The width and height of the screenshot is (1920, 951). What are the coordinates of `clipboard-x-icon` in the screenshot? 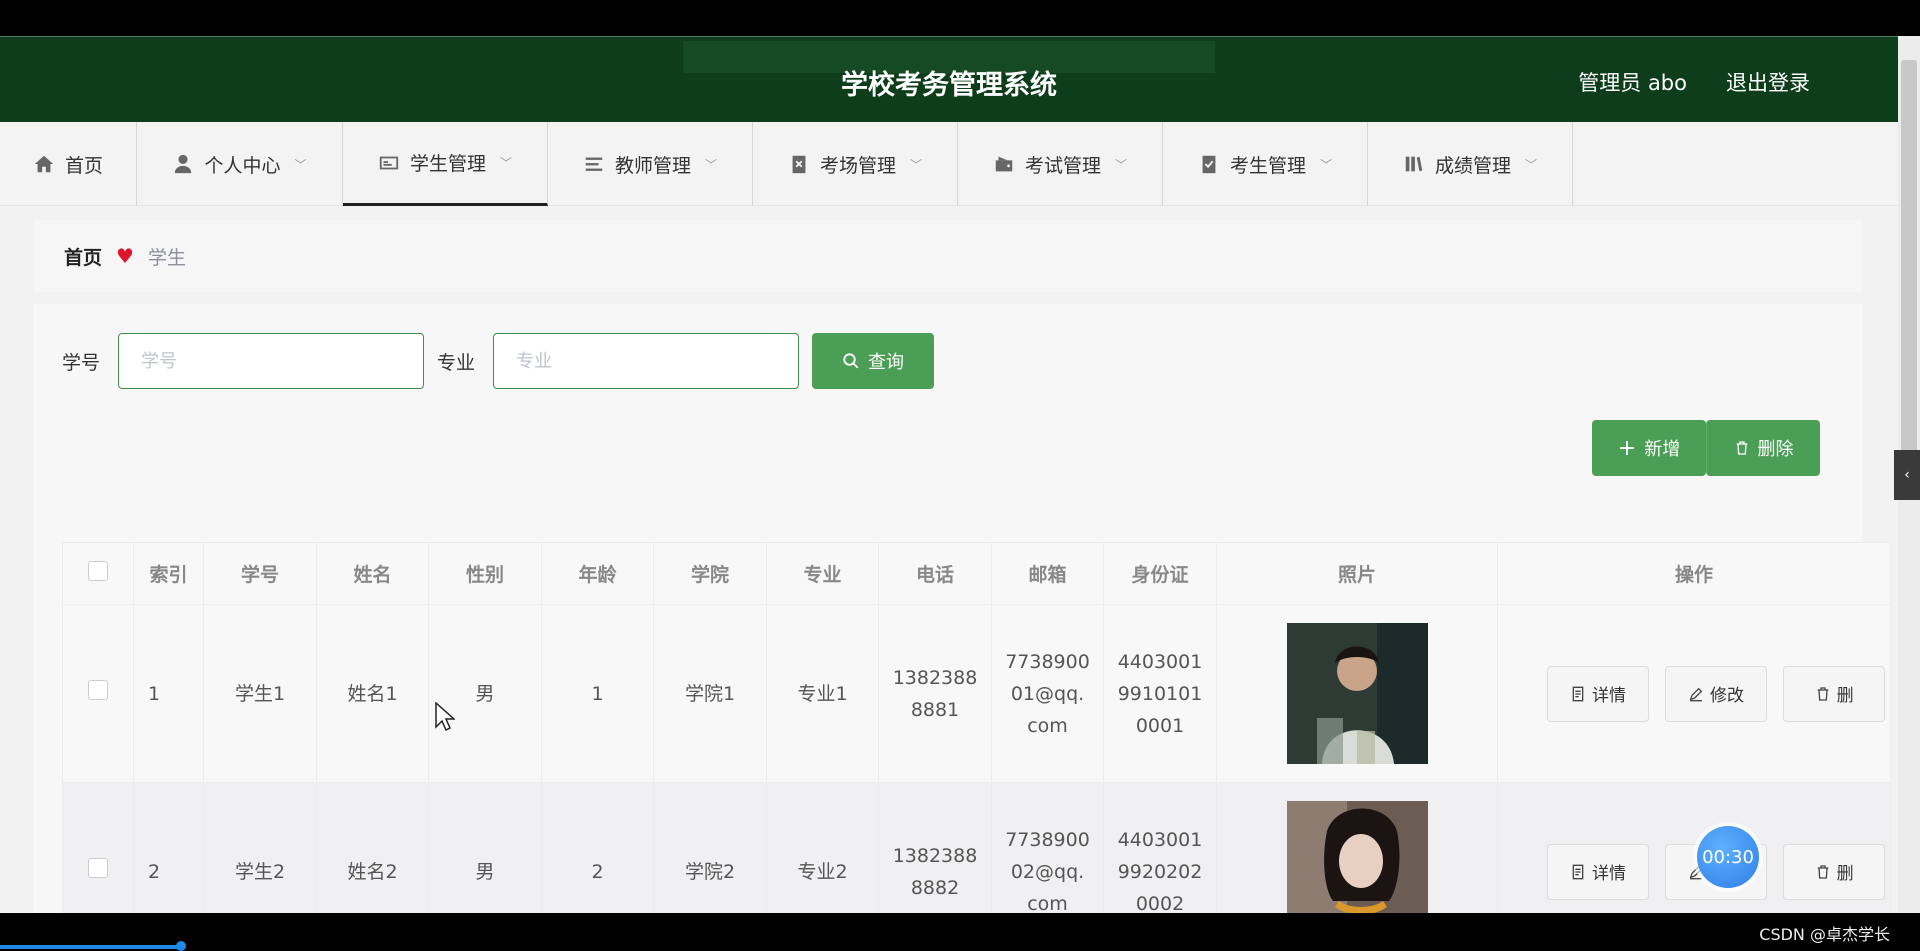 It's located at (799, 164).